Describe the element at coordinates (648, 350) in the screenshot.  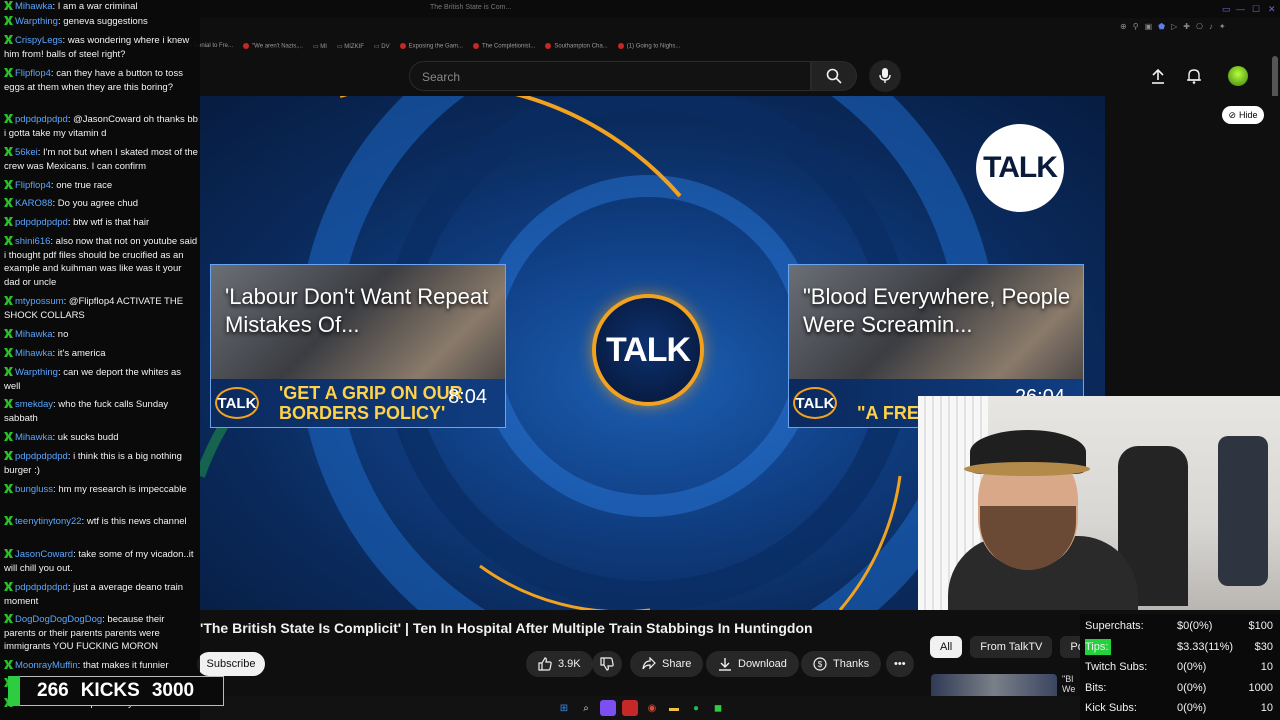
I see `talk-center-logo: TALK` at that location.